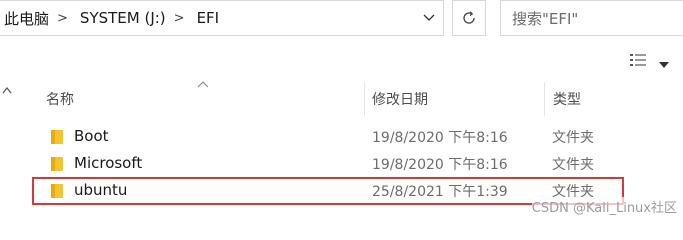 The image size is (683, 240). I want to click on file-name: Boot, so click(91, 136).